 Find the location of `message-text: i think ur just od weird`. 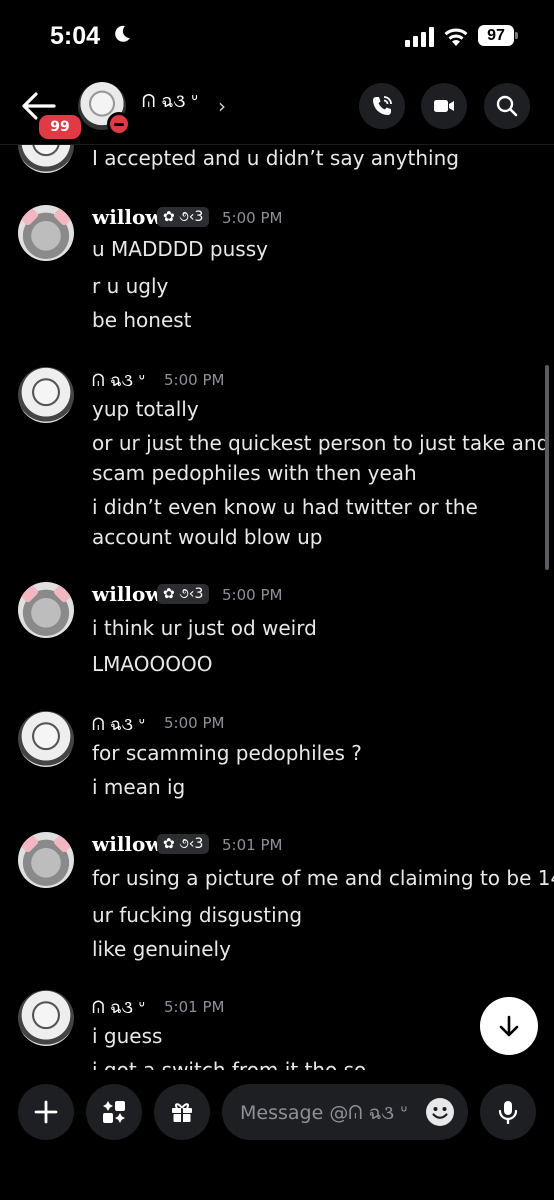

message-text: i think ur just od weird is located at coordinates (204, 628).